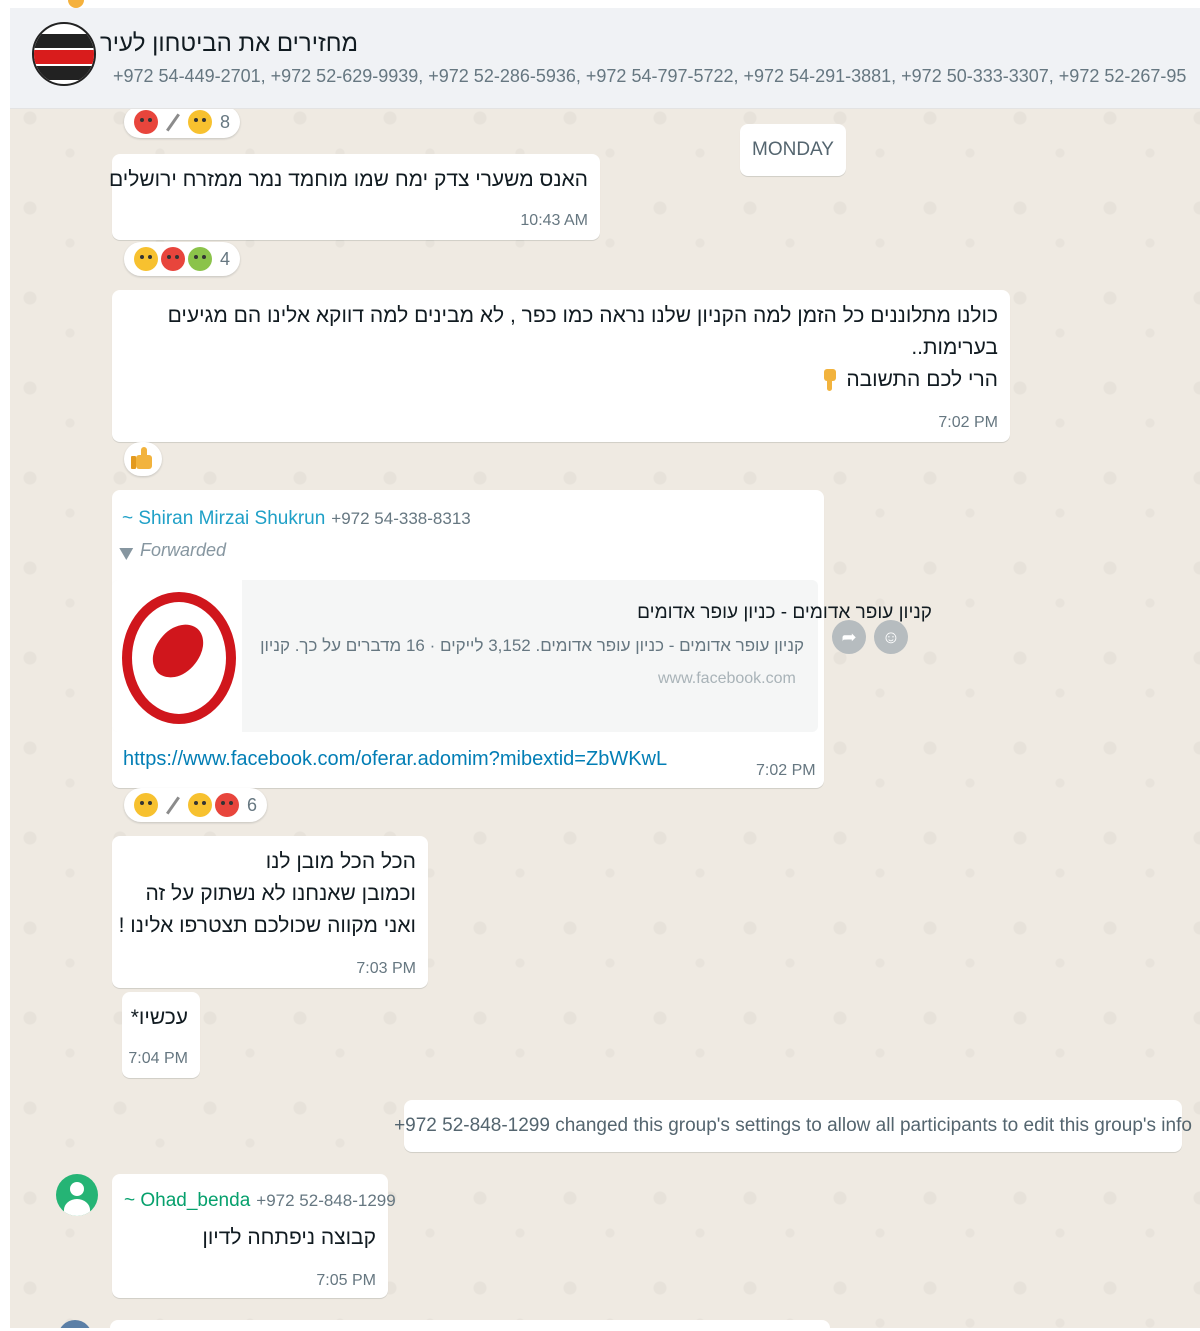 The height and width of the screenshot is (1331, 1200). I want to click on smiley-icon: ☺, so click(891, 636).